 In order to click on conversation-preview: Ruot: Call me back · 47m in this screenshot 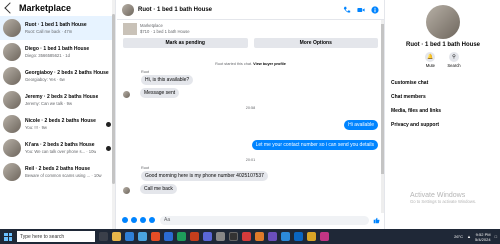, I will do `click(49, 31)`.